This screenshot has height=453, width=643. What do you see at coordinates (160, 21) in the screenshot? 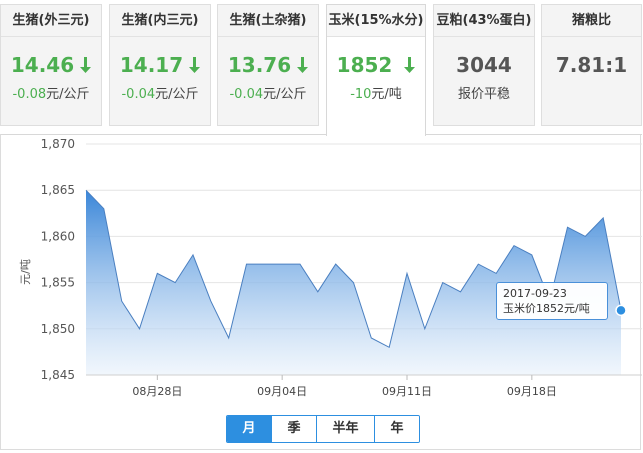
I see `card-title: 生猪(内三元)` at bounding box center [160, 21].